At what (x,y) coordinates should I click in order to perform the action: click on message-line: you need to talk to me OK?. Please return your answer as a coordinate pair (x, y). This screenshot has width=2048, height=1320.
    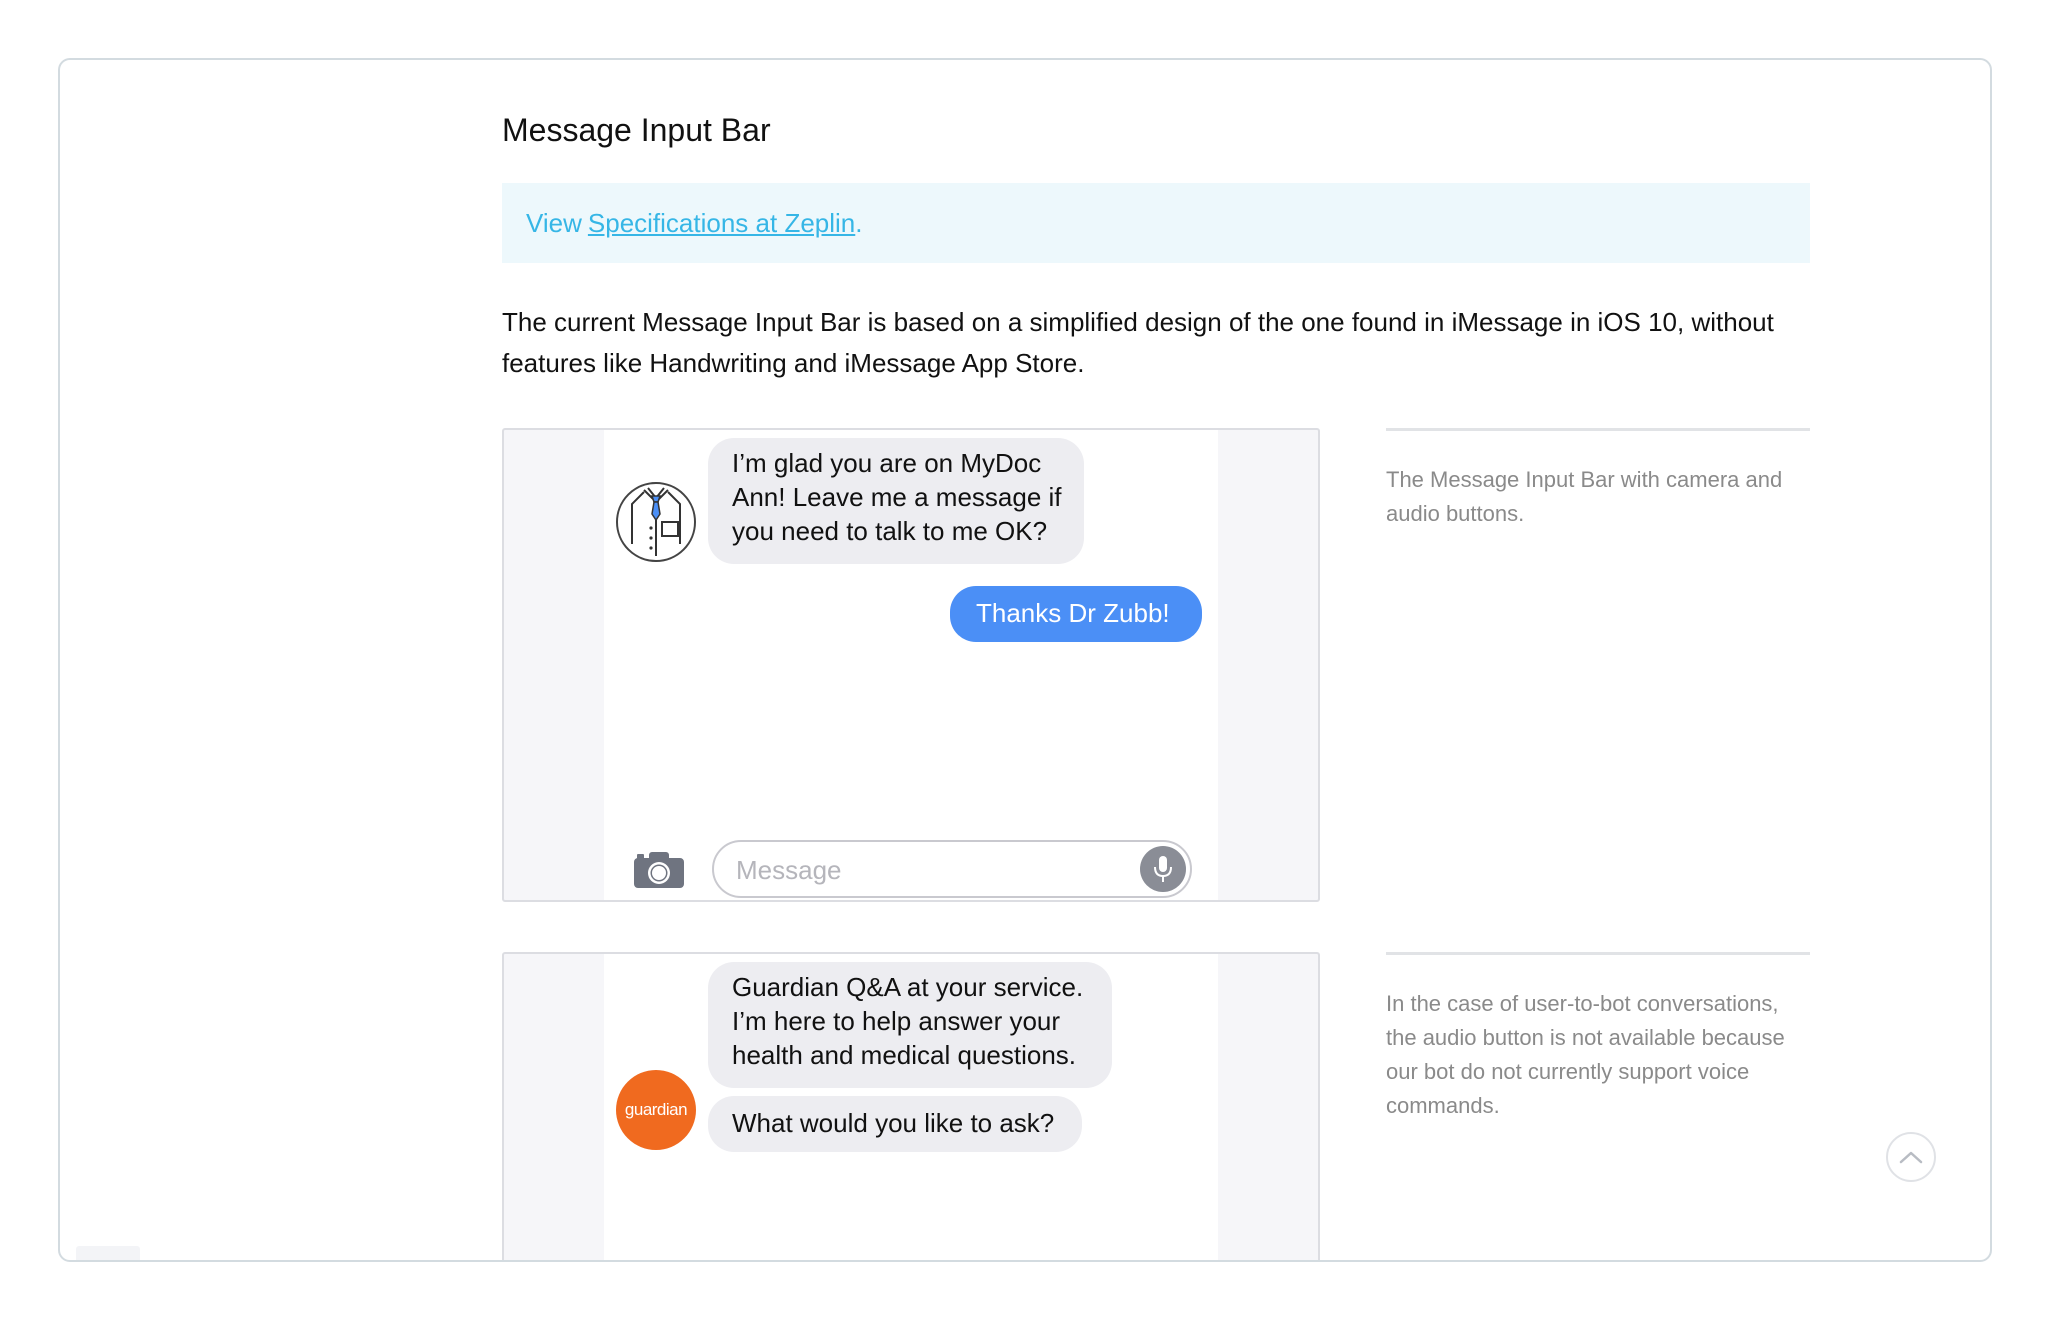
    Looking at the image, I should click on (890, 531).